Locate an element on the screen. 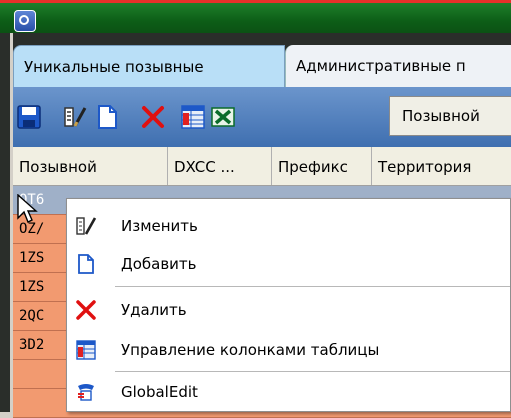  menu-item-label: Удалить is located at coordinates (154, 310).